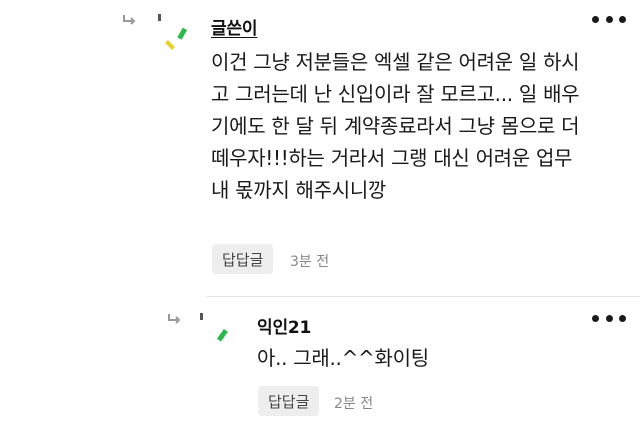  What do you see at coordinates (310, 262) in the screenshot?
I see `comment-time: 3분 전` at bounding box center [310, 262].